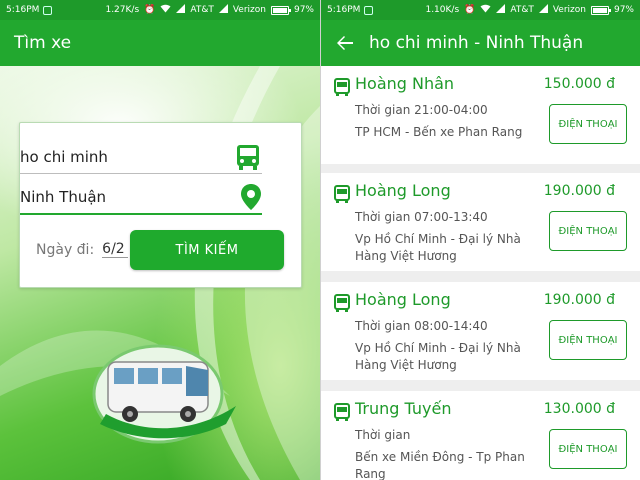 The width and height of the screenshot is (640, 480). What do you see at coordinates (383, 435) in the screenshot?
I see `departure-time: Thời gian` at bounding box center [383, 435].